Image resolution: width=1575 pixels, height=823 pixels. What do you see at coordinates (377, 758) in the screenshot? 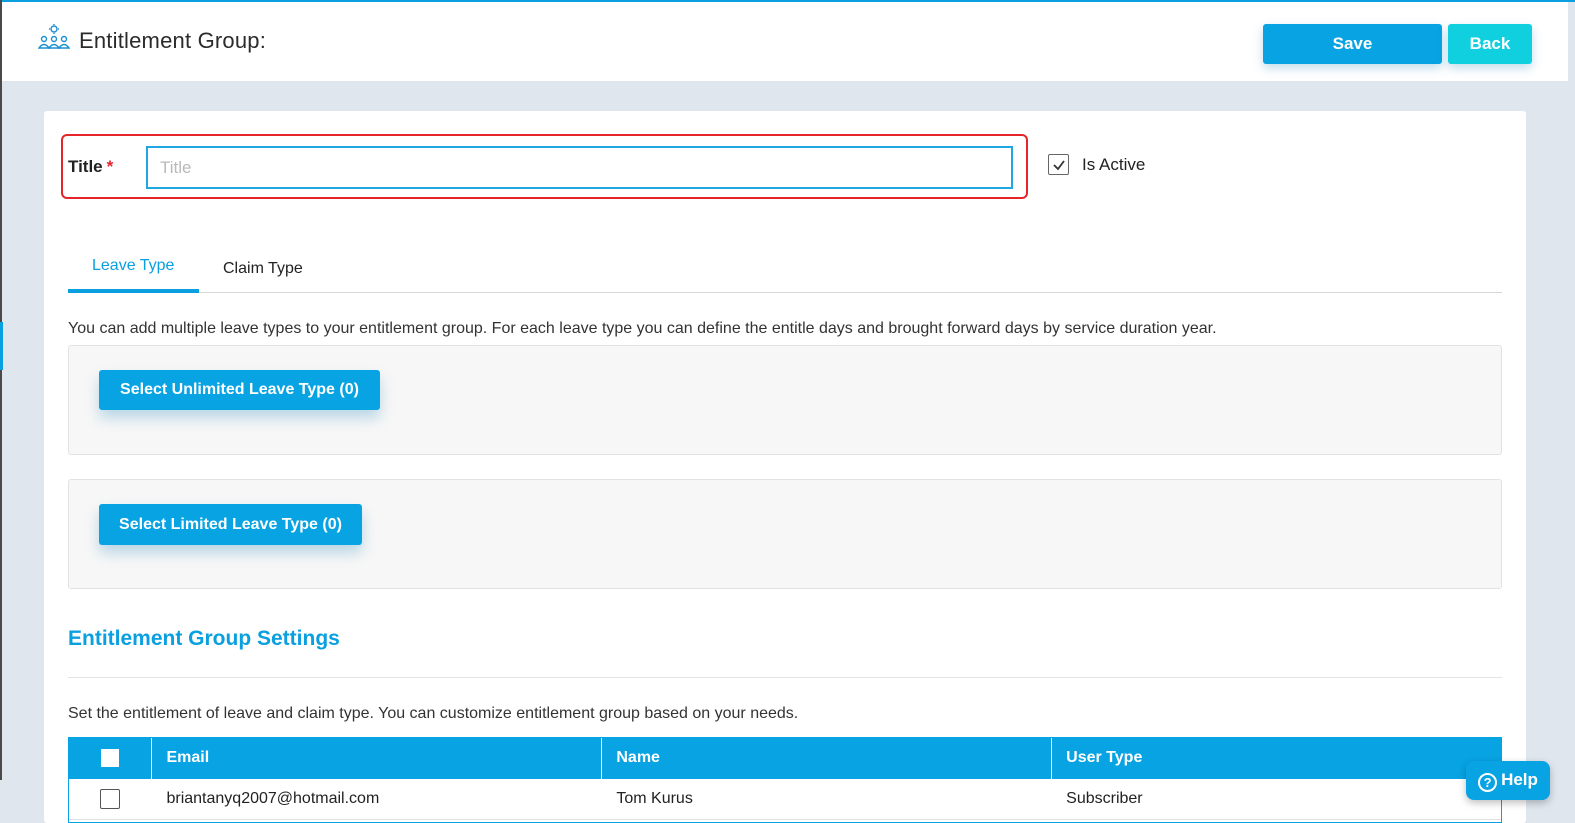
I see `column-header-email: Email` at bounding box center [377, 758].